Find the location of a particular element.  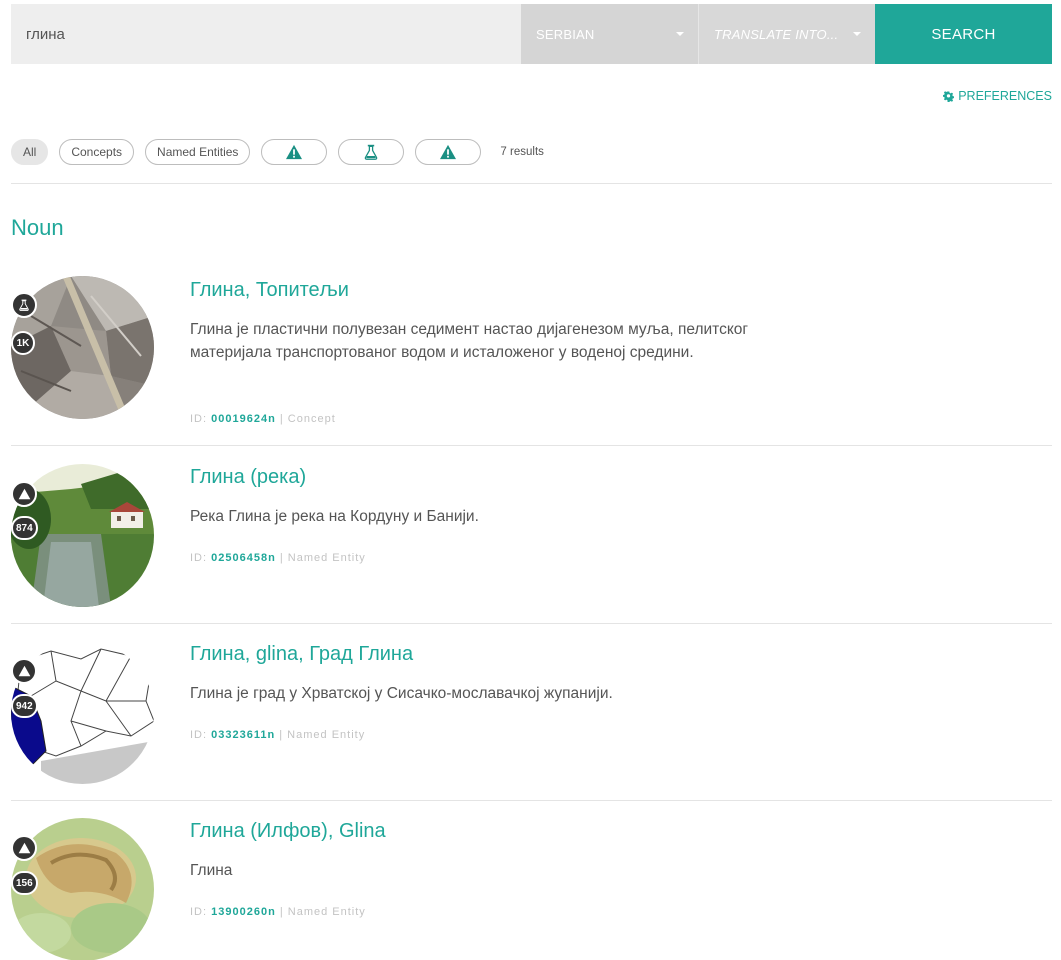

result-thumbnail: 156 is located at coordinates (82, 889).